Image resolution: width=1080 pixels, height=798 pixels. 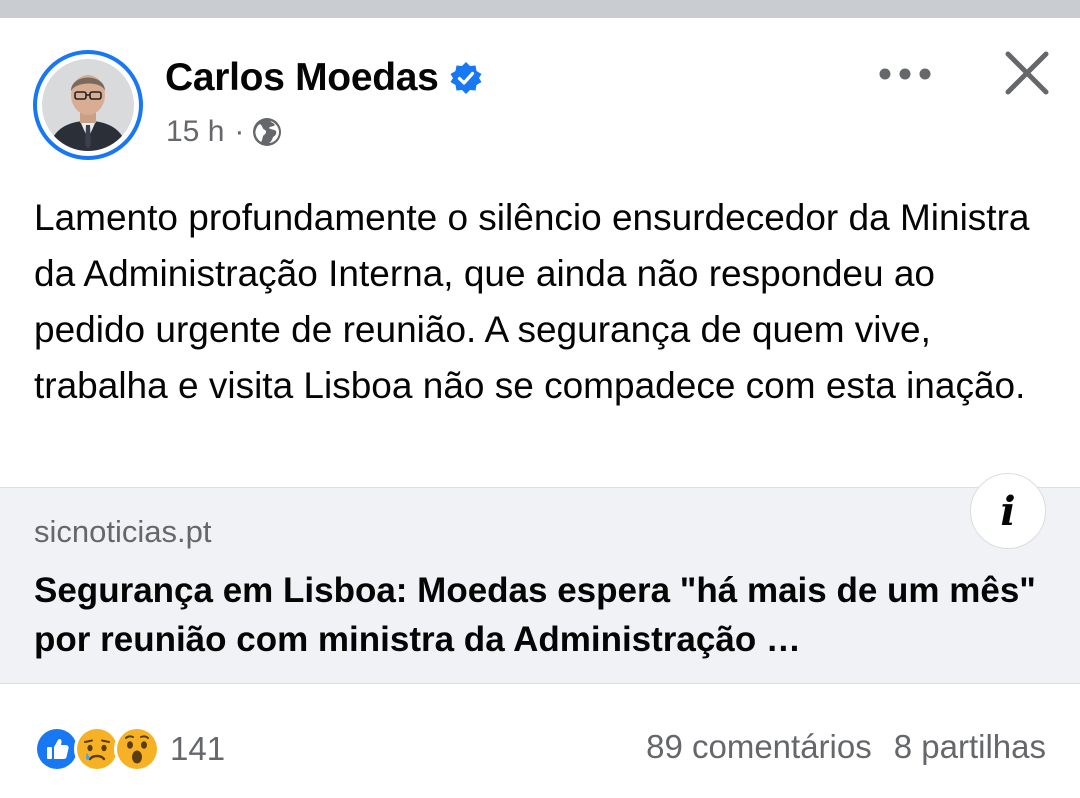 I want to click on feed-separator, so click(x=540, y=9).